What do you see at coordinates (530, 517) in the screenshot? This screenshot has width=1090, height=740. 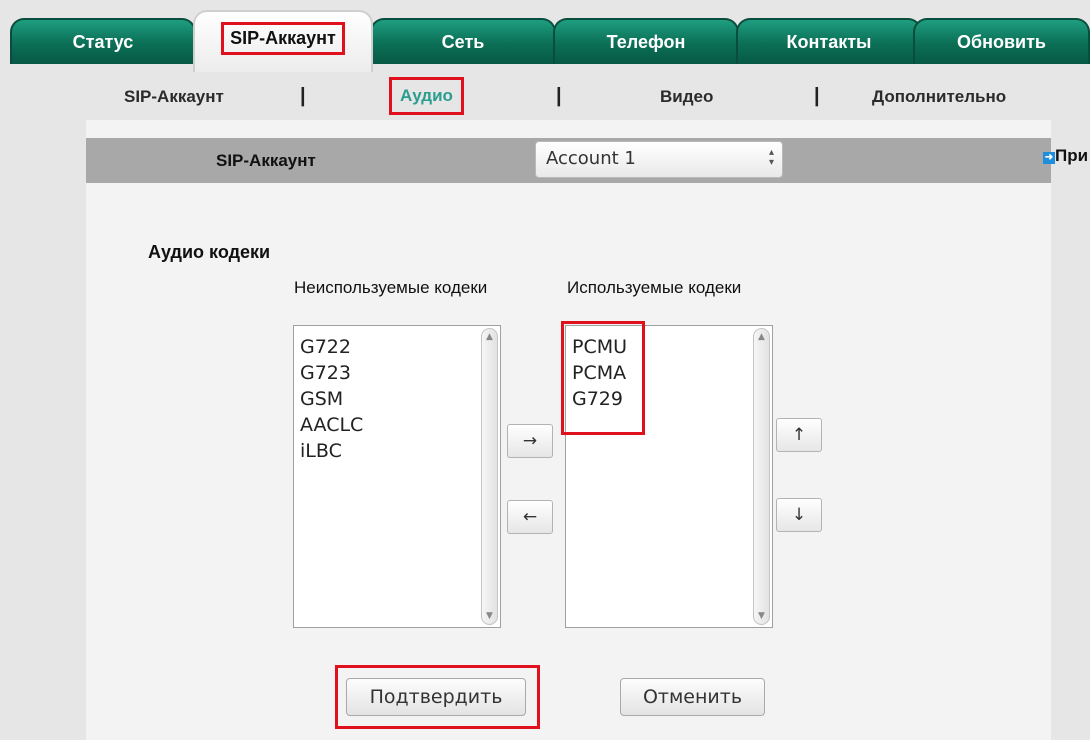 I see `move-left-button: ←` at bounding box center [530, 517].